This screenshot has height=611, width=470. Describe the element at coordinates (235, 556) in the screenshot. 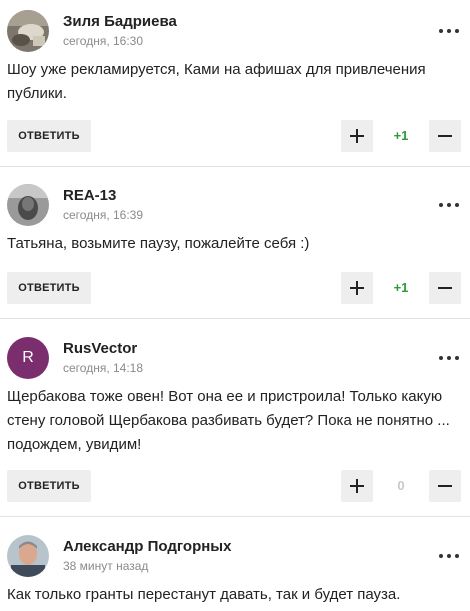

I see `comment-header: Александр Подгорных 38 минут назад` at that location.